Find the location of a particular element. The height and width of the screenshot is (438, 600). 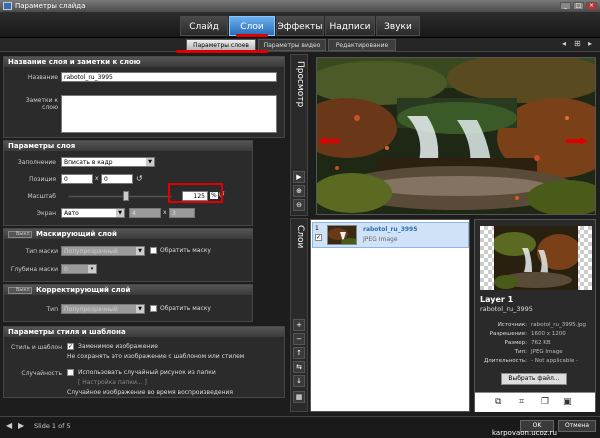

layer-thumb-photo is located at coordinates (342, 235).